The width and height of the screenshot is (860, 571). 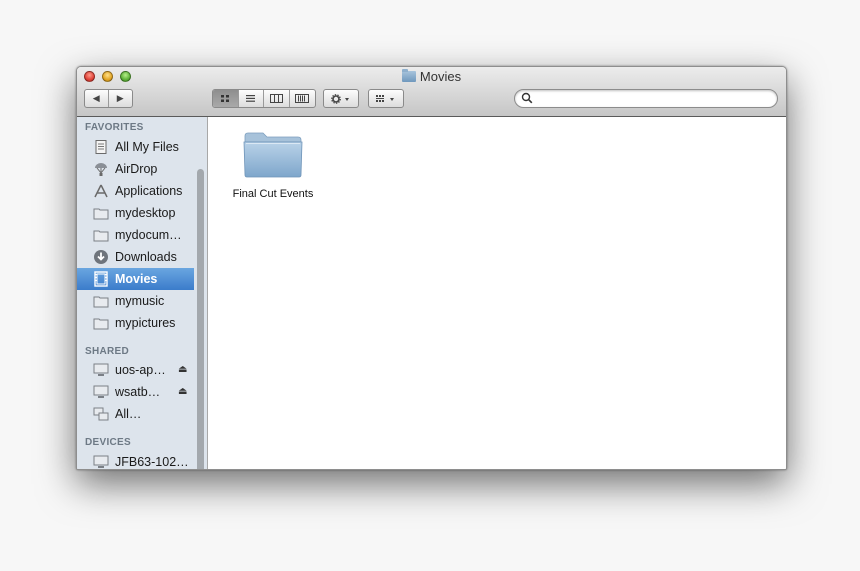 I want to click on folder-name: Final Cut Events, so click(x=273, y=194).